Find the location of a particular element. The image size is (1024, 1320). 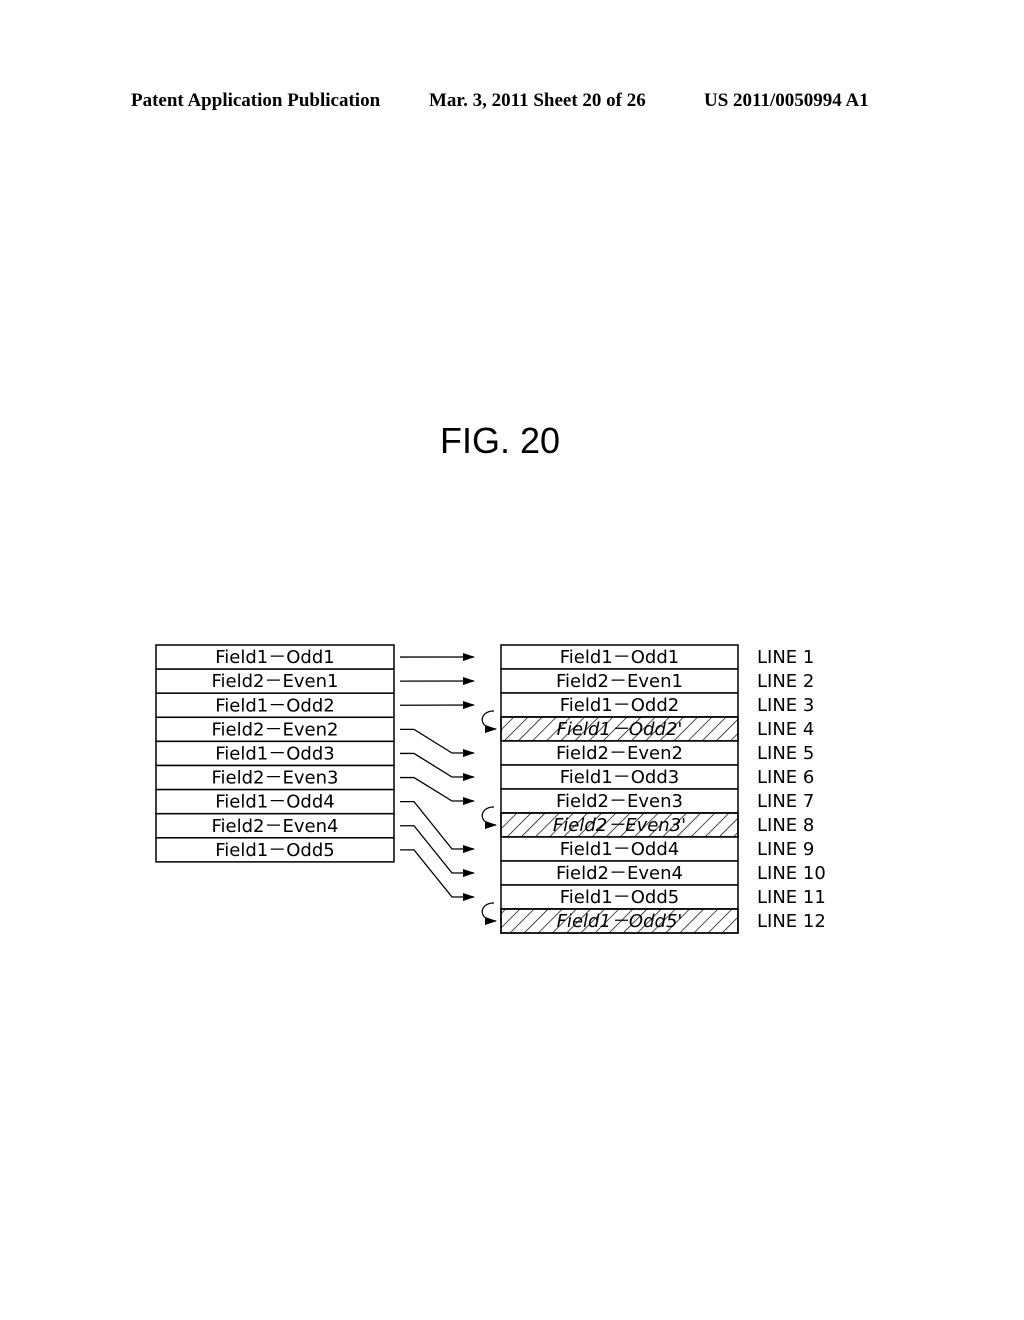

source-field-label: Field2－Even4 is located at coordinates (275, 826).